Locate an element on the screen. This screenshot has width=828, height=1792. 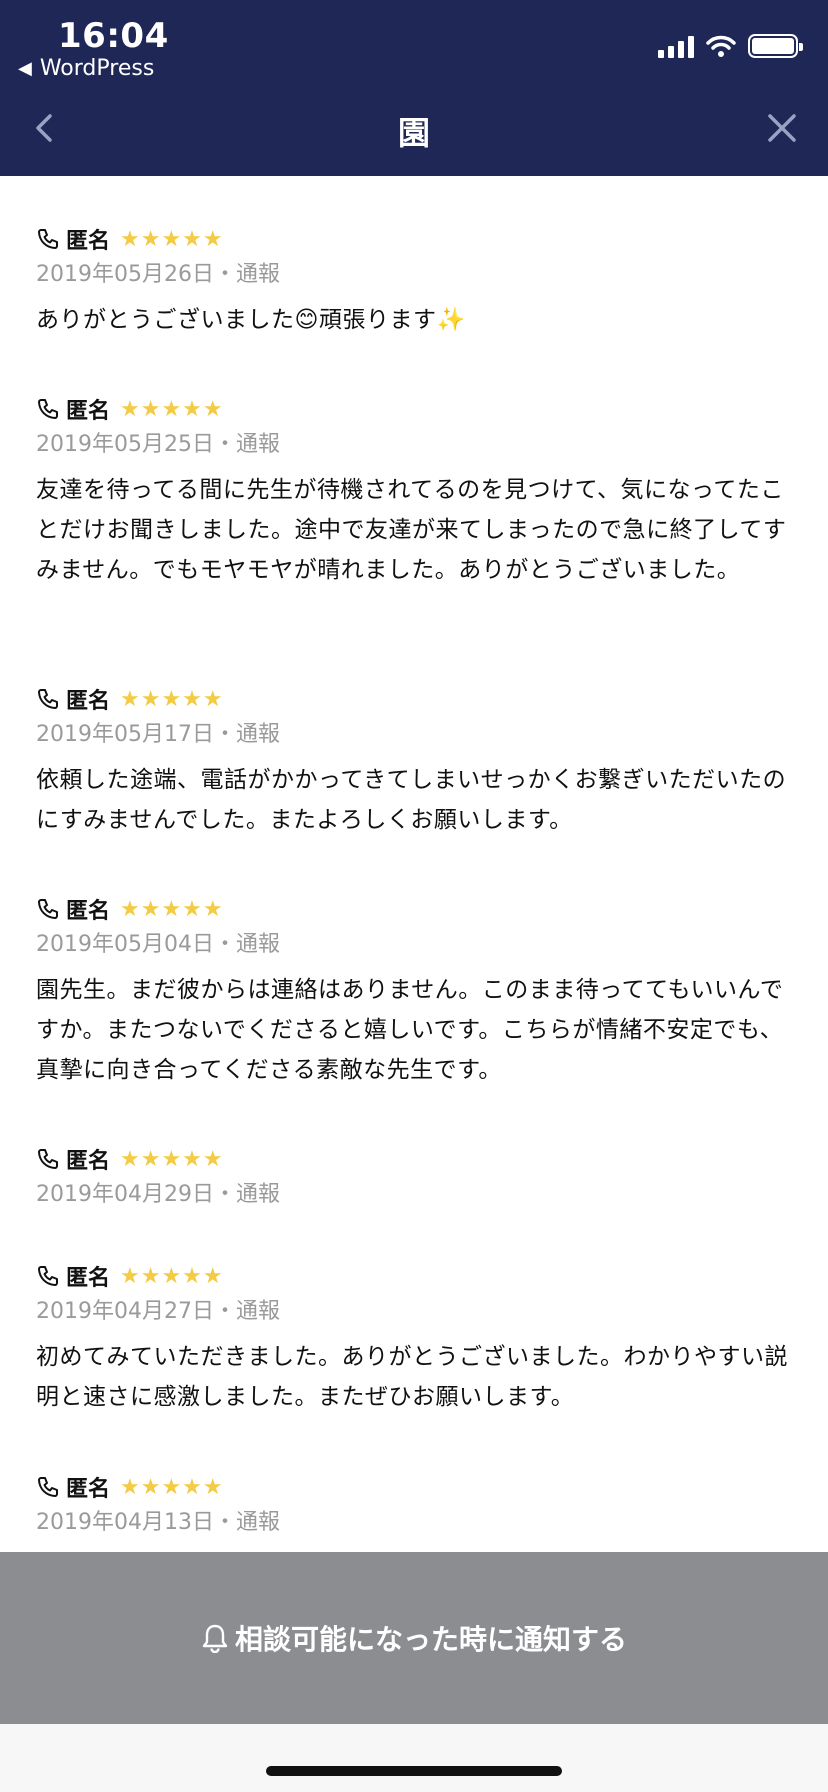
review-date: 2019年04月27日 is located at coordinates (125, 1311).